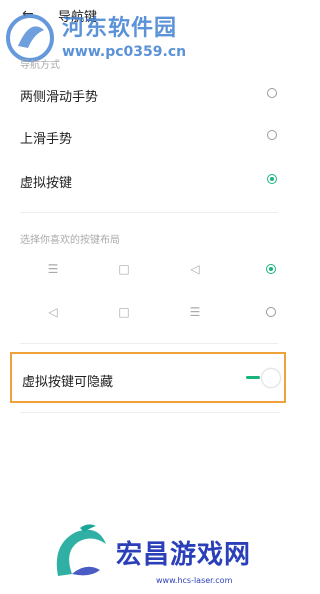  I want to click on option-label: 两侧滑动手势, so click(59, 97).